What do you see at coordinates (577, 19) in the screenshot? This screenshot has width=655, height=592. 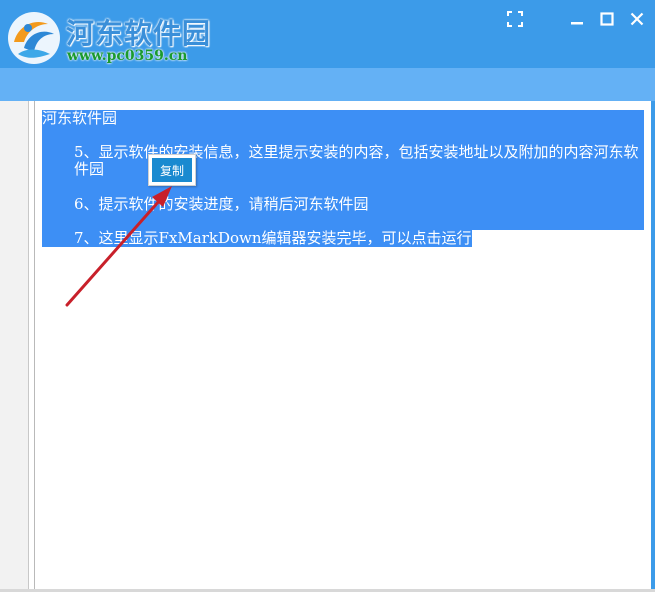 I see `minimize-button` at bounding box center [577, 19].